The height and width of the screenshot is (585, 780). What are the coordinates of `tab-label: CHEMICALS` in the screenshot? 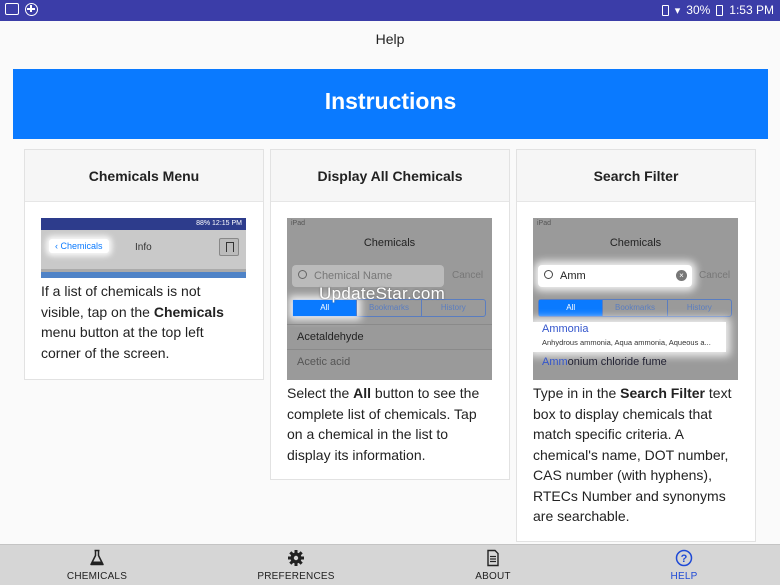 It's located at (97, 576).